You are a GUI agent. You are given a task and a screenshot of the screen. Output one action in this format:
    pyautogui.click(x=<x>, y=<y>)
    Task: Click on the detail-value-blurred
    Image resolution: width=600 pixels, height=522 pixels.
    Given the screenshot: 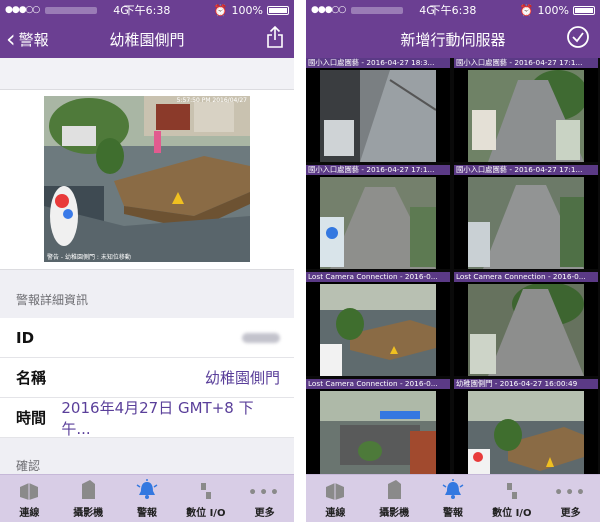 What is the action you would take?
    pyautogui.click(x=261, y=338)
    